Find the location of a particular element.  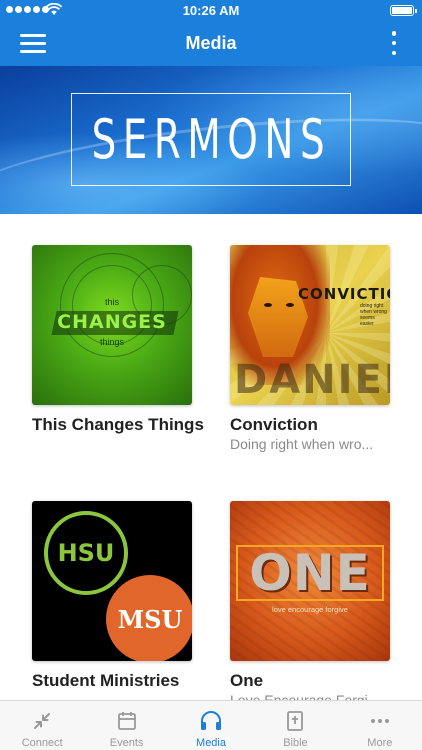

tab-label: More is located at coordinates (380, 743).